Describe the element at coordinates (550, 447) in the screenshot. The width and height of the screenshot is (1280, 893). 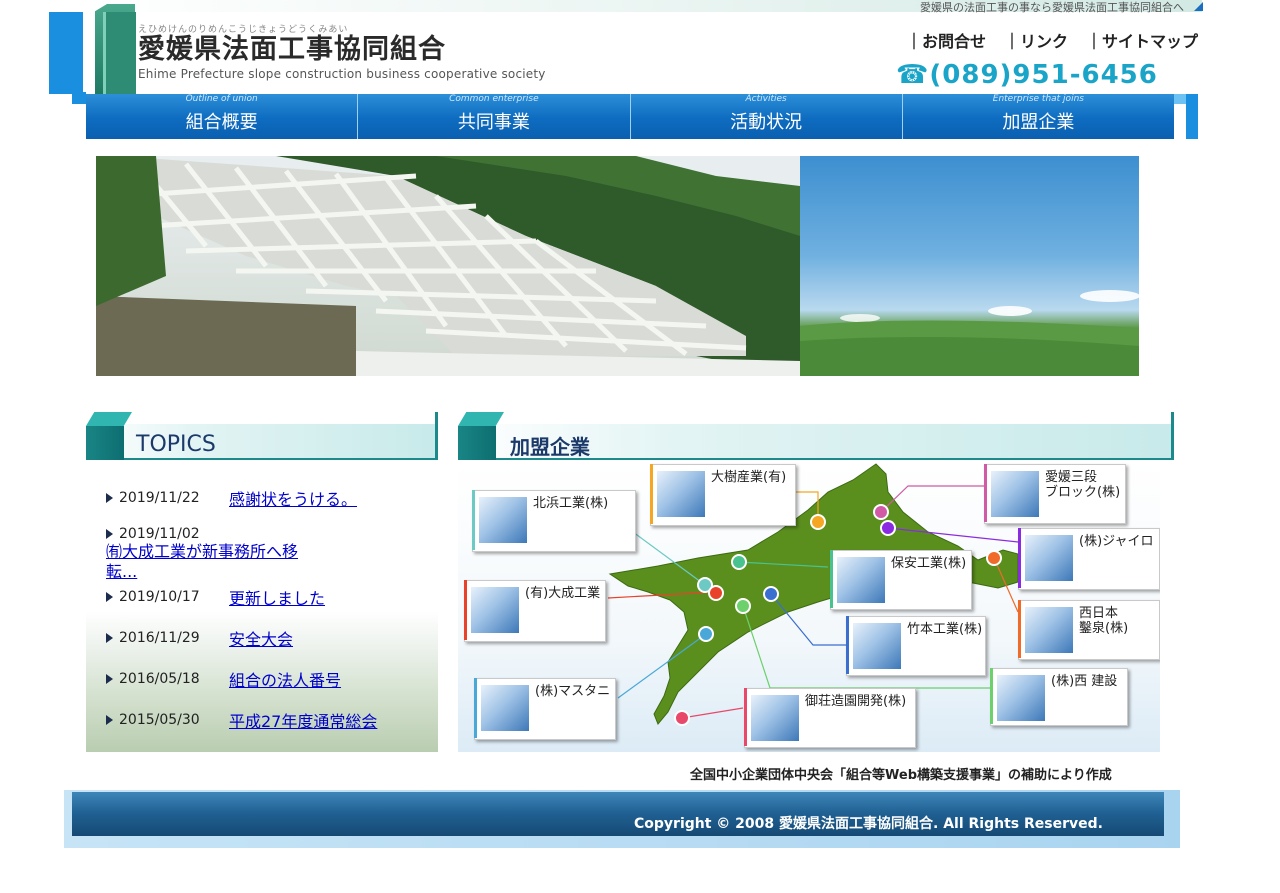
I see `members-title: 加盟企業` at that location.